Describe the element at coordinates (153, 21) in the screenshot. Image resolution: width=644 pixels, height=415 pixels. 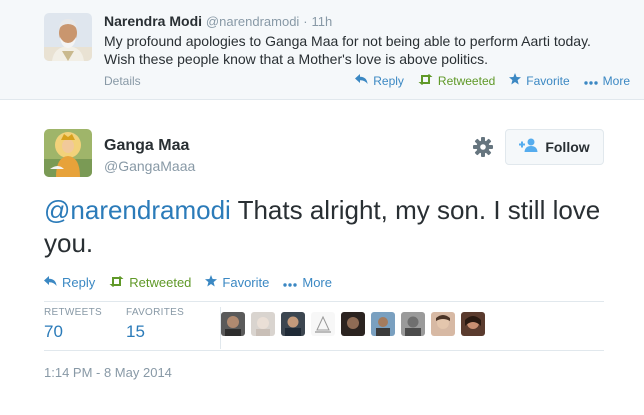
I see `author-name: Narendra Modi` at that location.